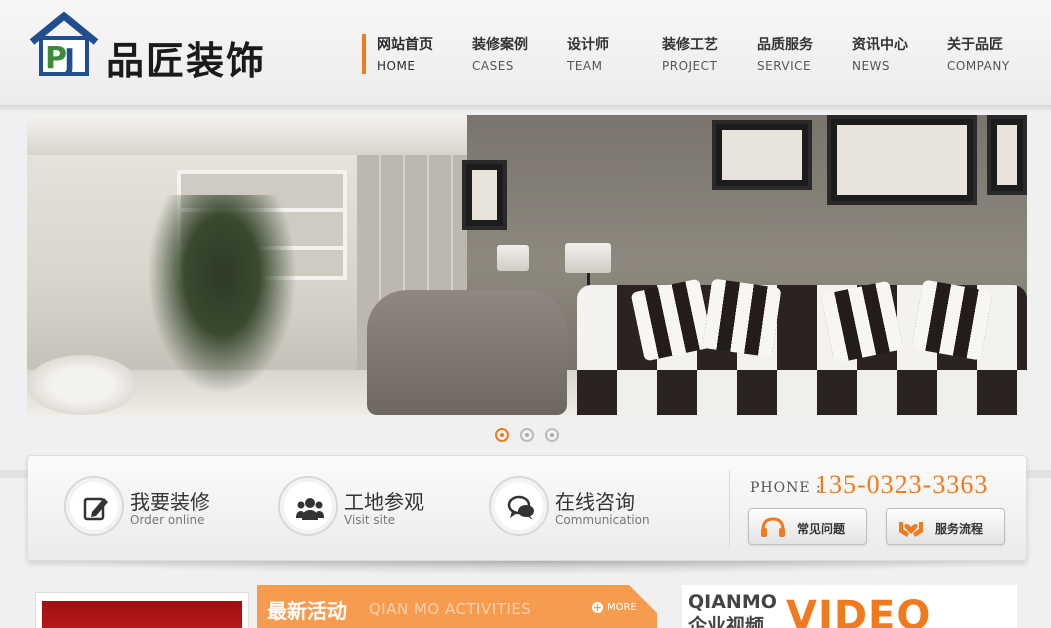 This screenshot has width=1051, height=628. What do you see at coordinates (726, 621) in the screenshot?
I see `video-title-cn: 企业视频` at bounding box center [726, 621].